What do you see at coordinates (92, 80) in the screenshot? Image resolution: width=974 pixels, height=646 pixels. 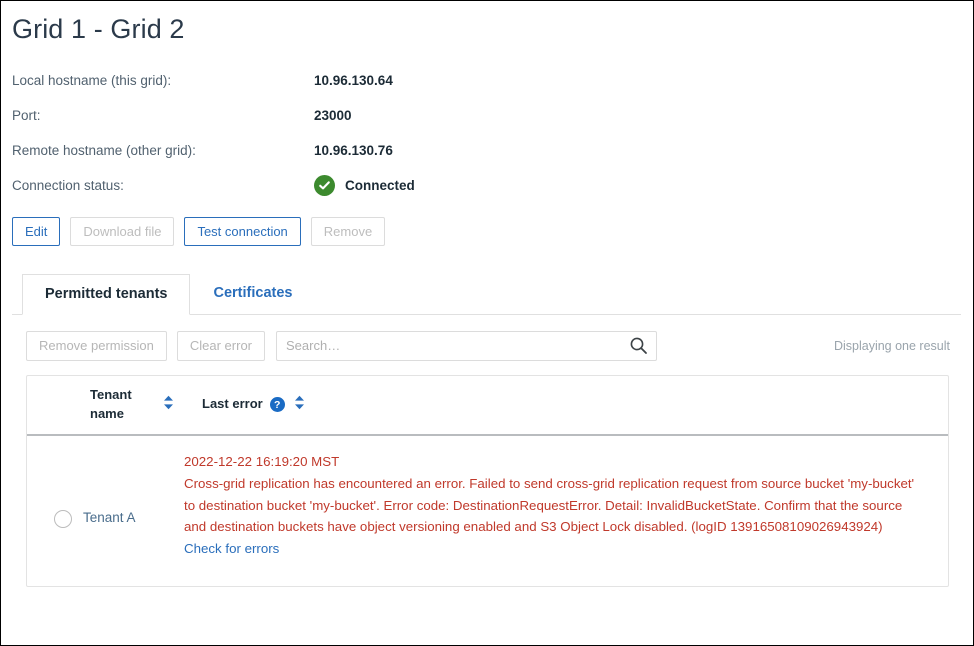 I see `local-hostname-label: Local hostname (this grid):` at bounding box center [92, 80].